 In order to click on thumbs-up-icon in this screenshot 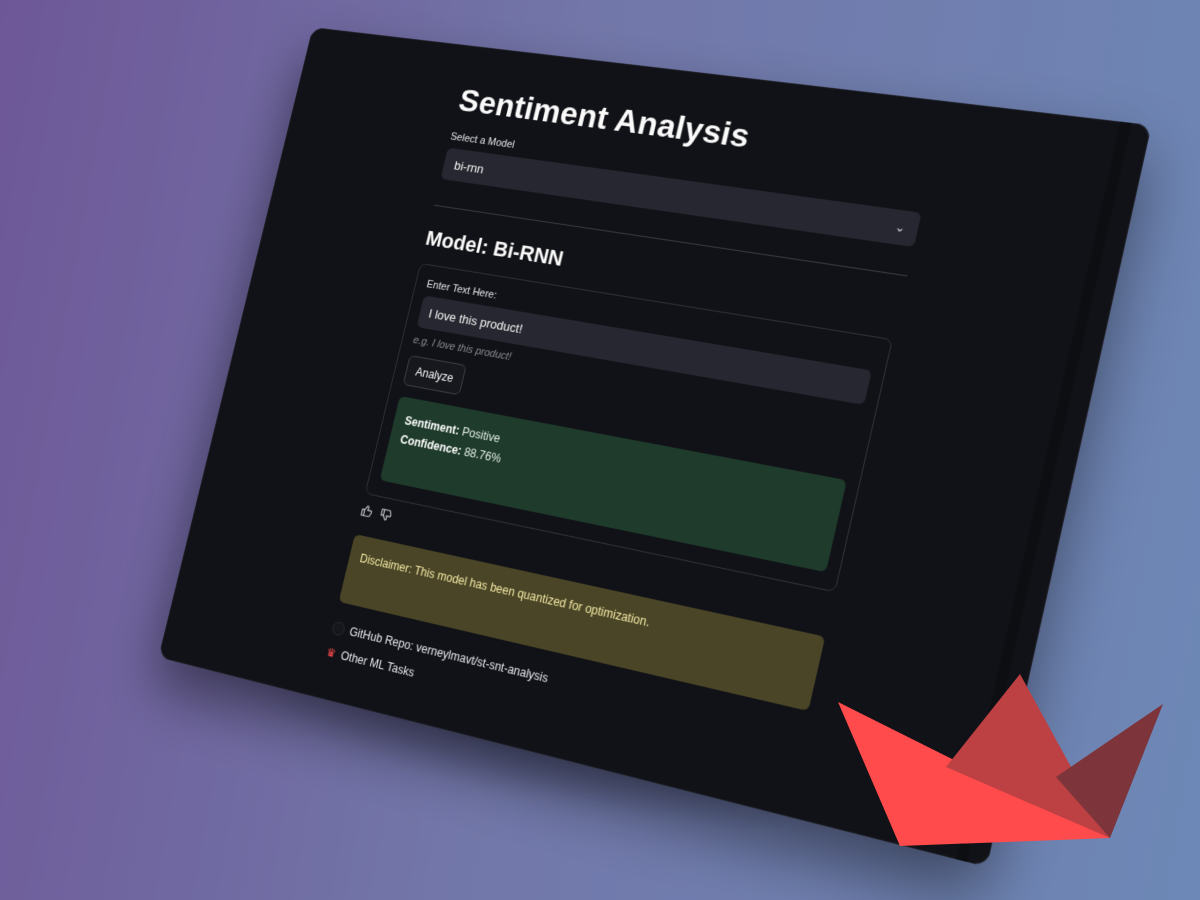, I will do `click(366, 513)`.